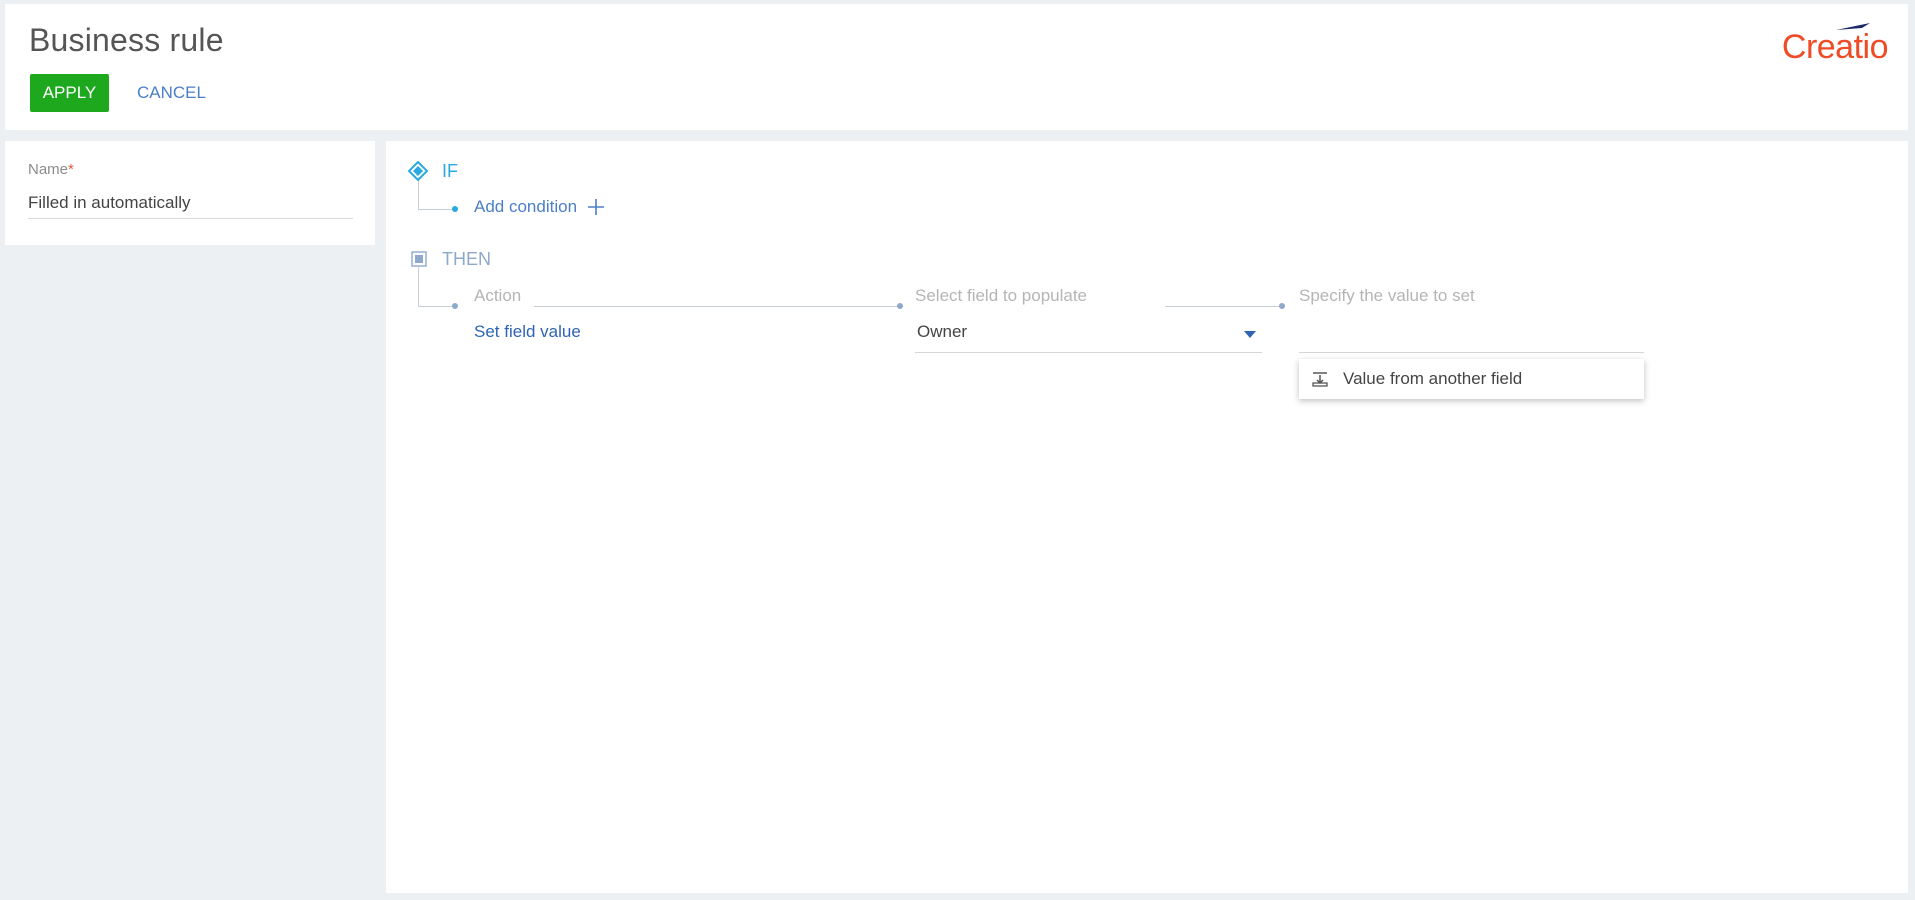 The image size is (1915, 900). I want to click on add-condition-button: Add condition, so click(539, 207).